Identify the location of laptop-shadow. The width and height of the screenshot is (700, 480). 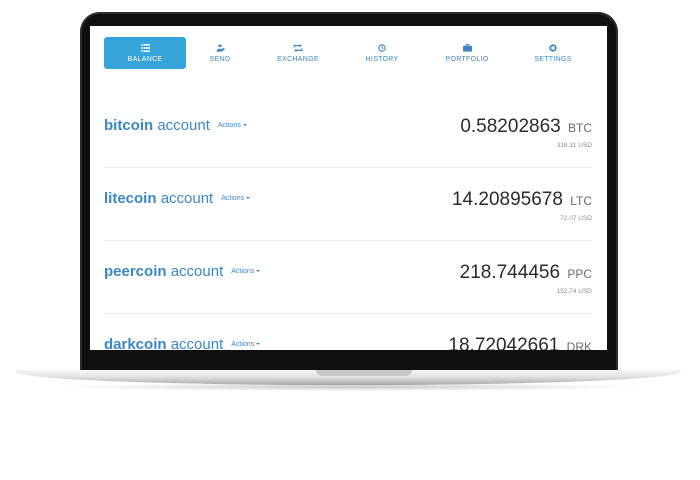
(350, 387).